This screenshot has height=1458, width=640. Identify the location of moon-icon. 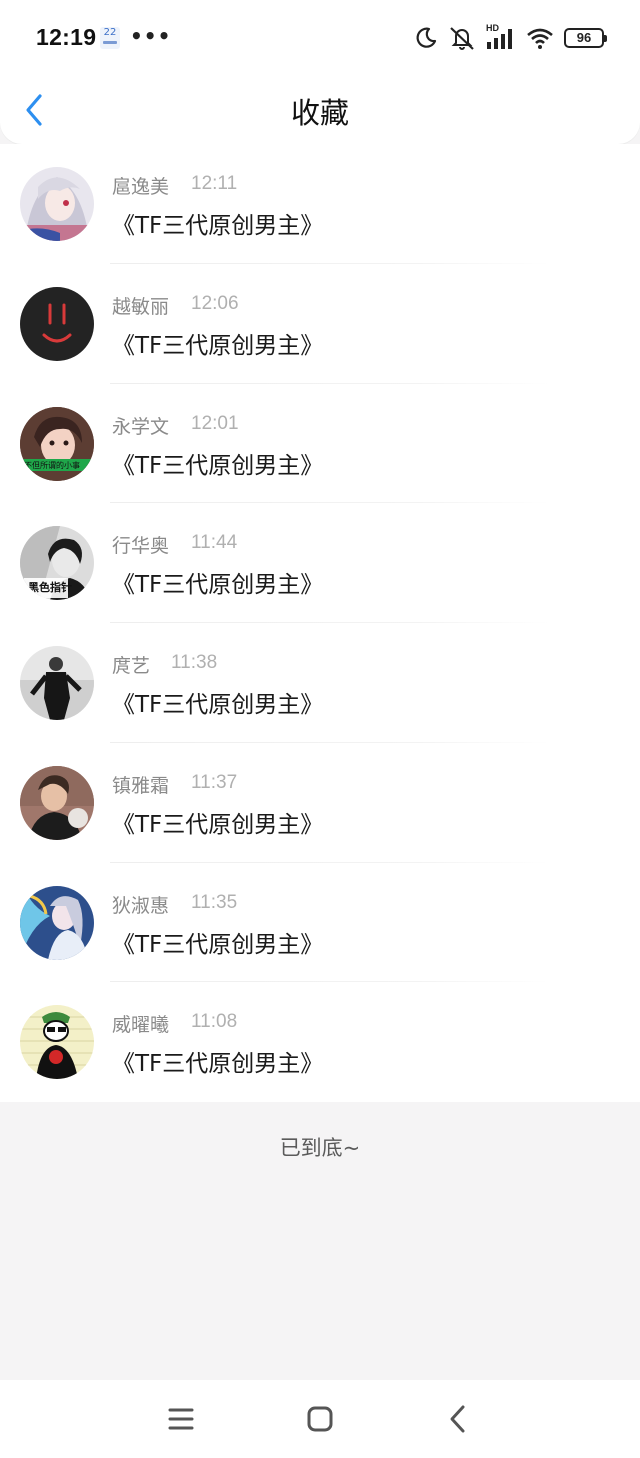
(426, 38).